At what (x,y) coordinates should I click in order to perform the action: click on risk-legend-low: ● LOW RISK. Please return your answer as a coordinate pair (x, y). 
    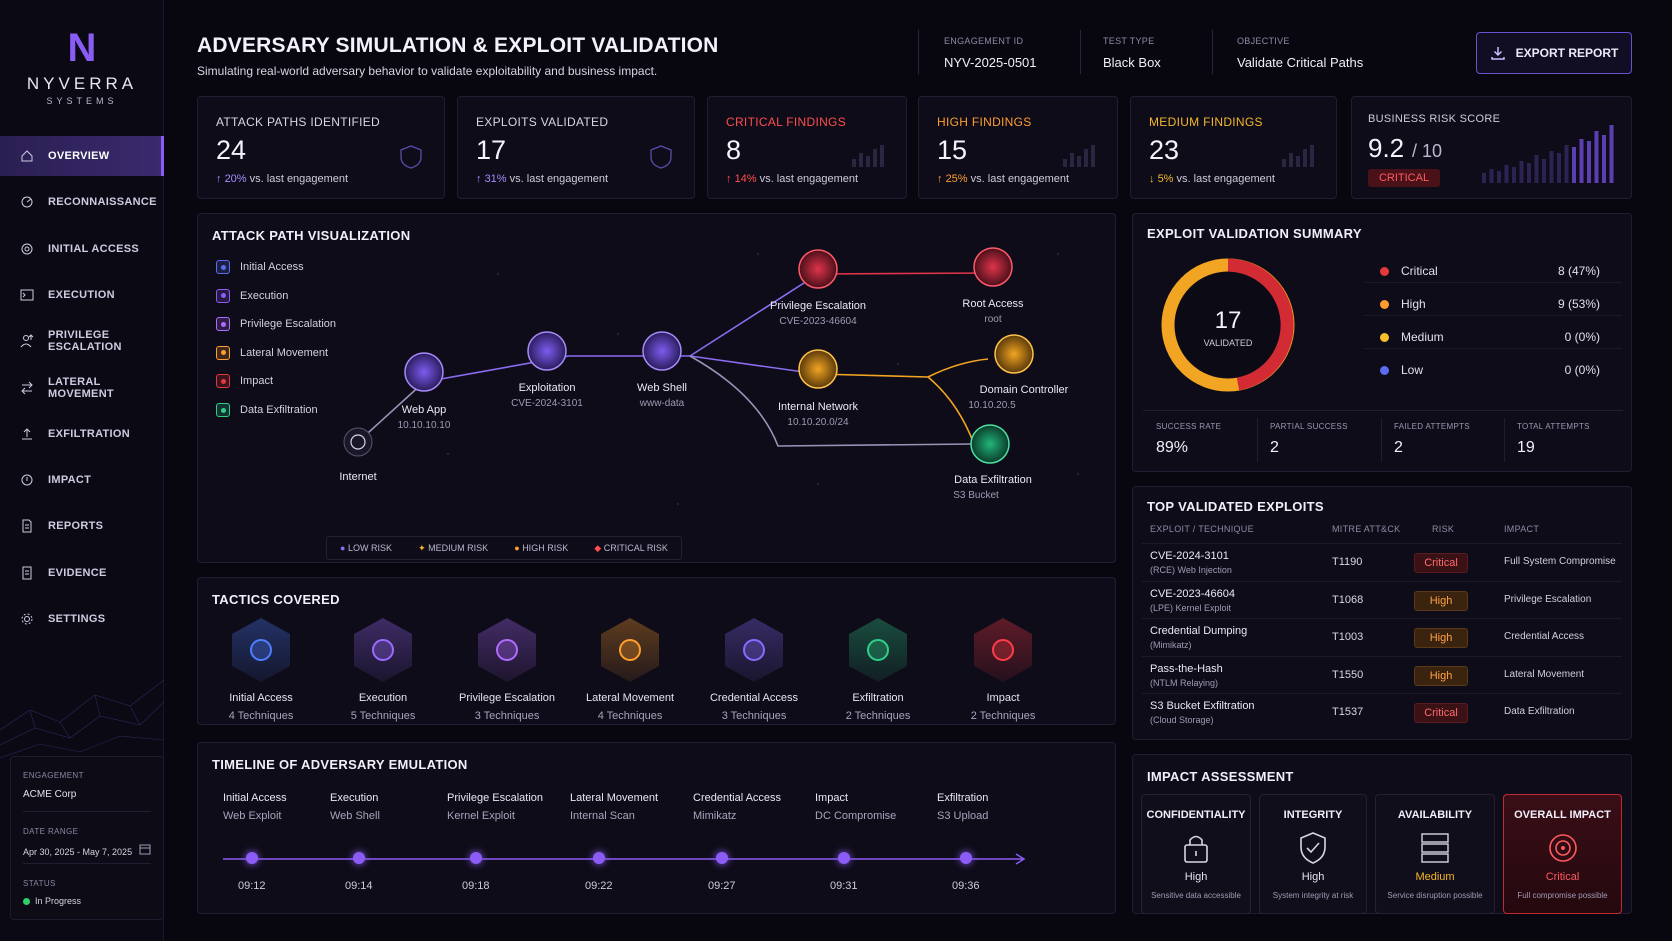
    Looking at the image, I should click on (366, 548).